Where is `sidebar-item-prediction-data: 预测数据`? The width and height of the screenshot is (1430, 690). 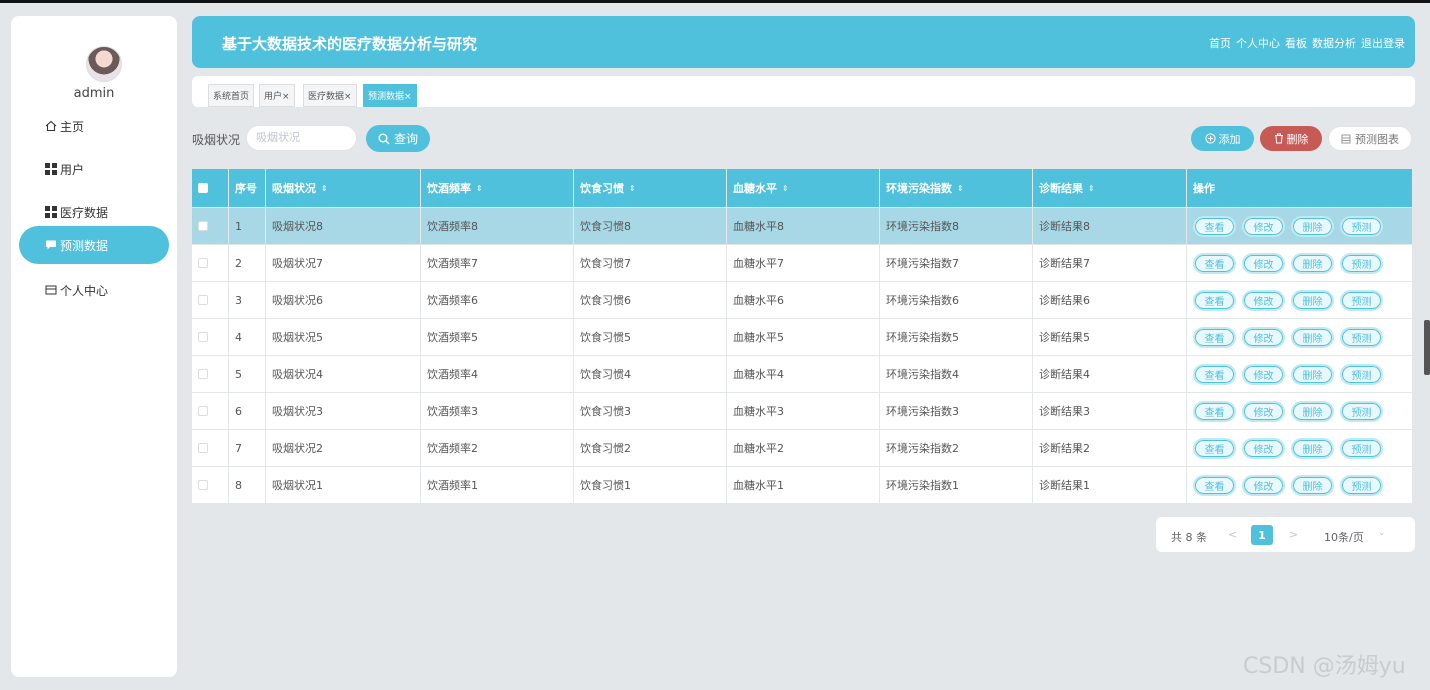 sidebar-item-prediction-data: 预测数据 is located at coordinates (94, 245).